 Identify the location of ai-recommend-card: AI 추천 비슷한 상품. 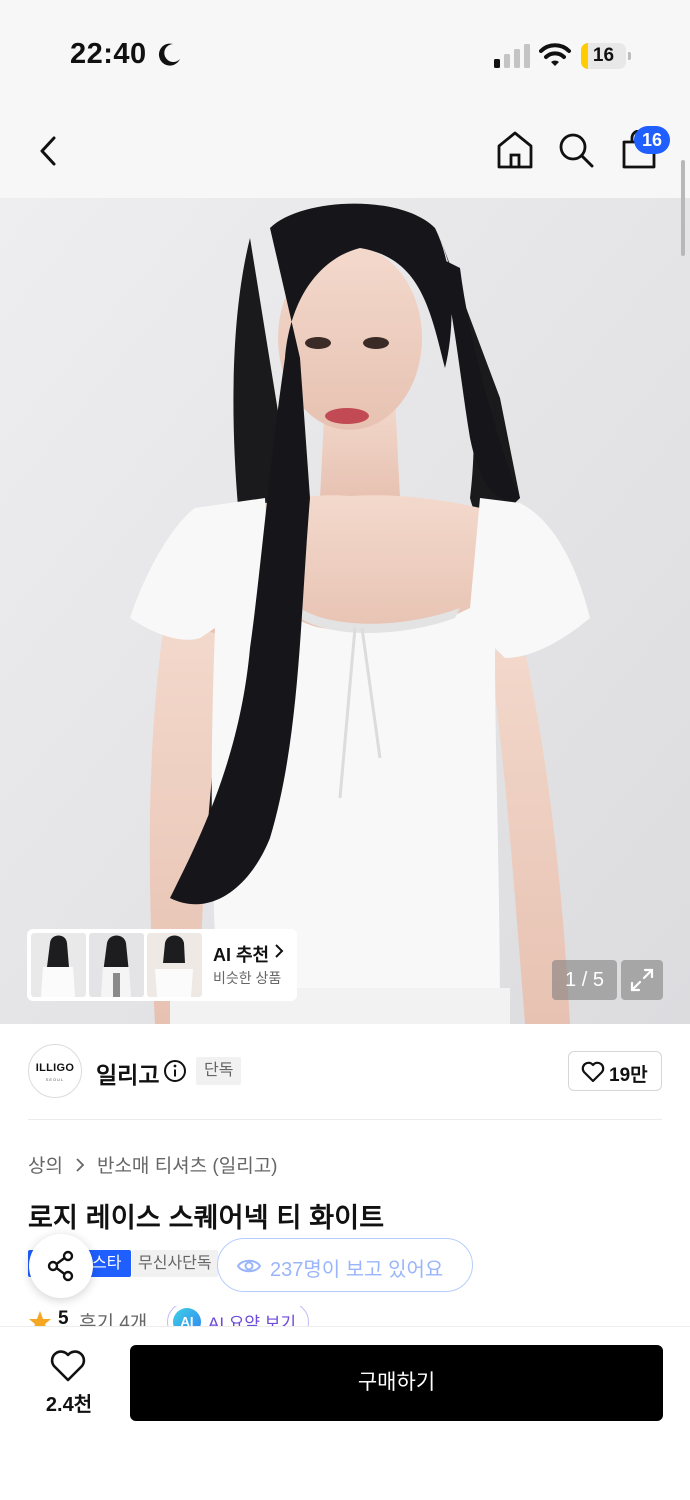
(162, 965).